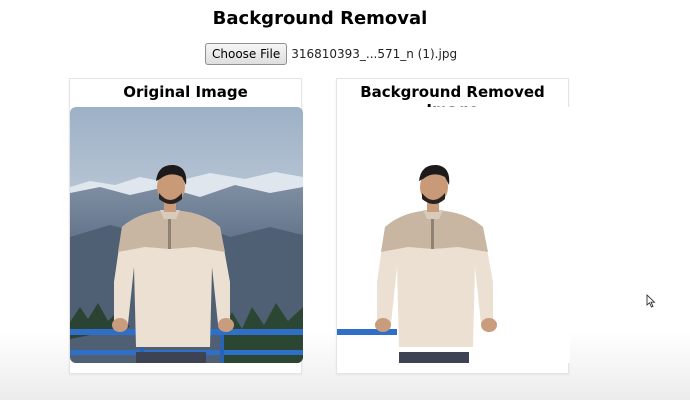 The image size is (690, 400). What do you see at coordinates (452, 101) in the screenshot?
I see `background-removed-title: Background Removed Image` at bounding box center [452, 101].